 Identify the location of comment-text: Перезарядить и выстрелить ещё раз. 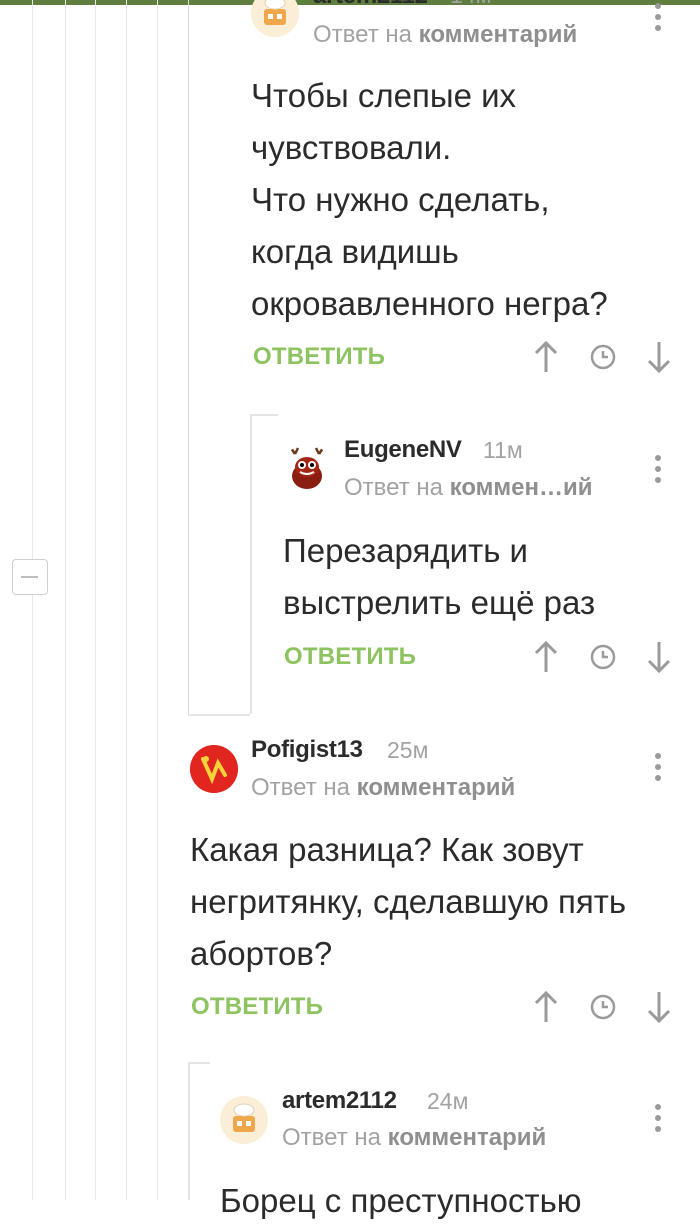
(439, 576).